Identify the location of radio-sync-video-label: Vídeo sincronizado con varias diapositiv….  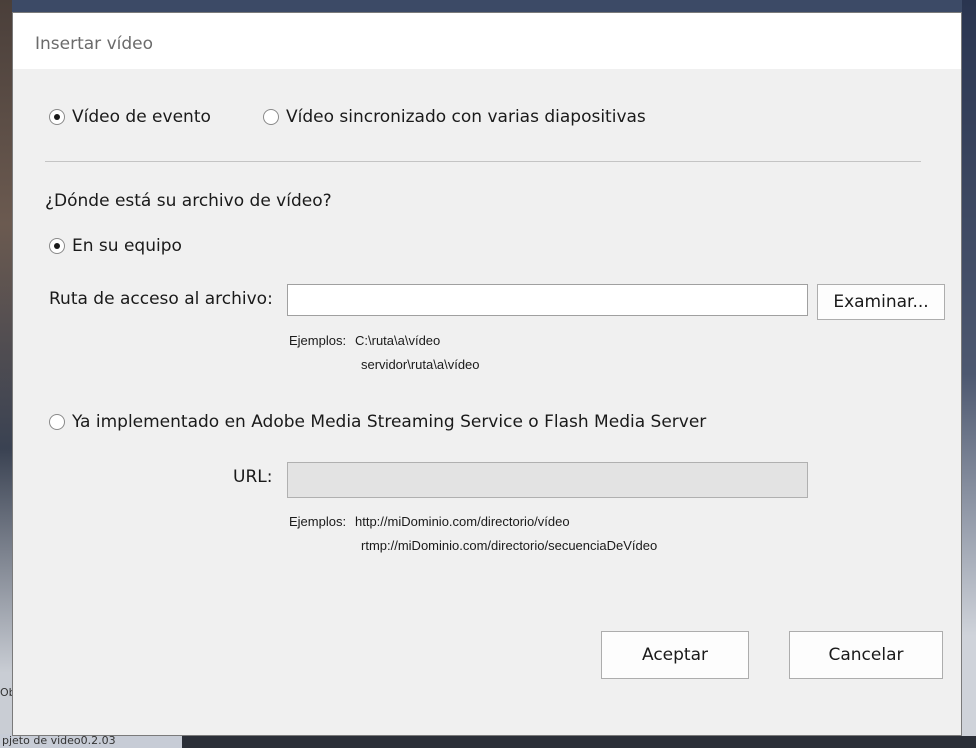
(466, 117).